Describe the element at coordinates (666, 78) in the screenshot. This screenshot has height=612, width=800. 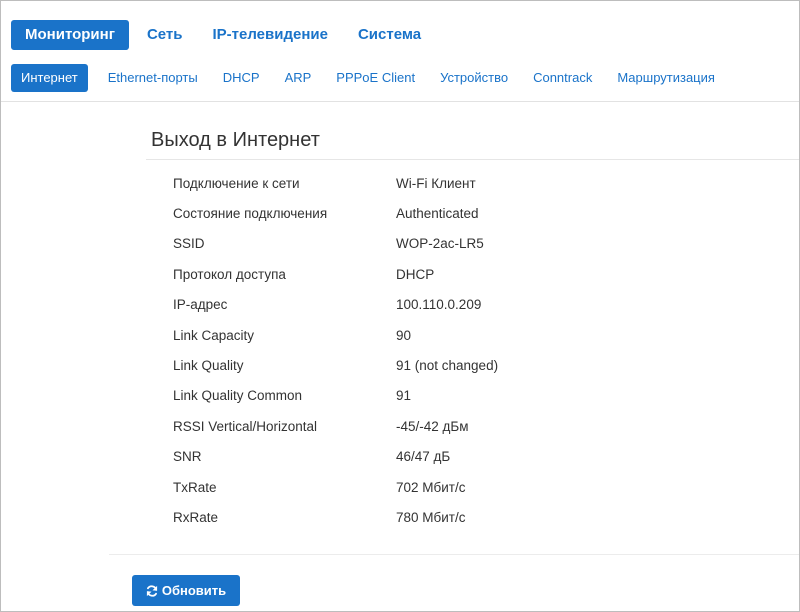
I see `sub-tab-routing: Маршрутизация` at that location.